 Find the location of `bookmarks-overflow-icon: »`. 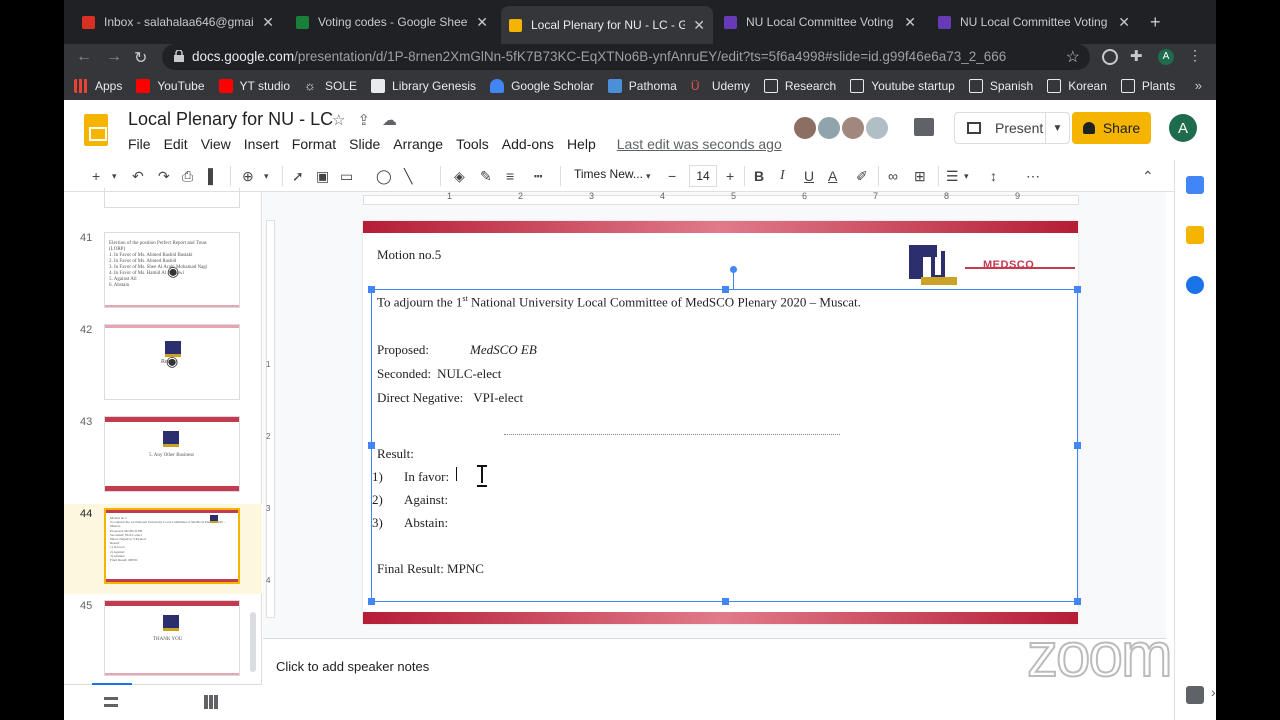

bookmarks-overflow-icon: » is located at coordinates (1198, 85).